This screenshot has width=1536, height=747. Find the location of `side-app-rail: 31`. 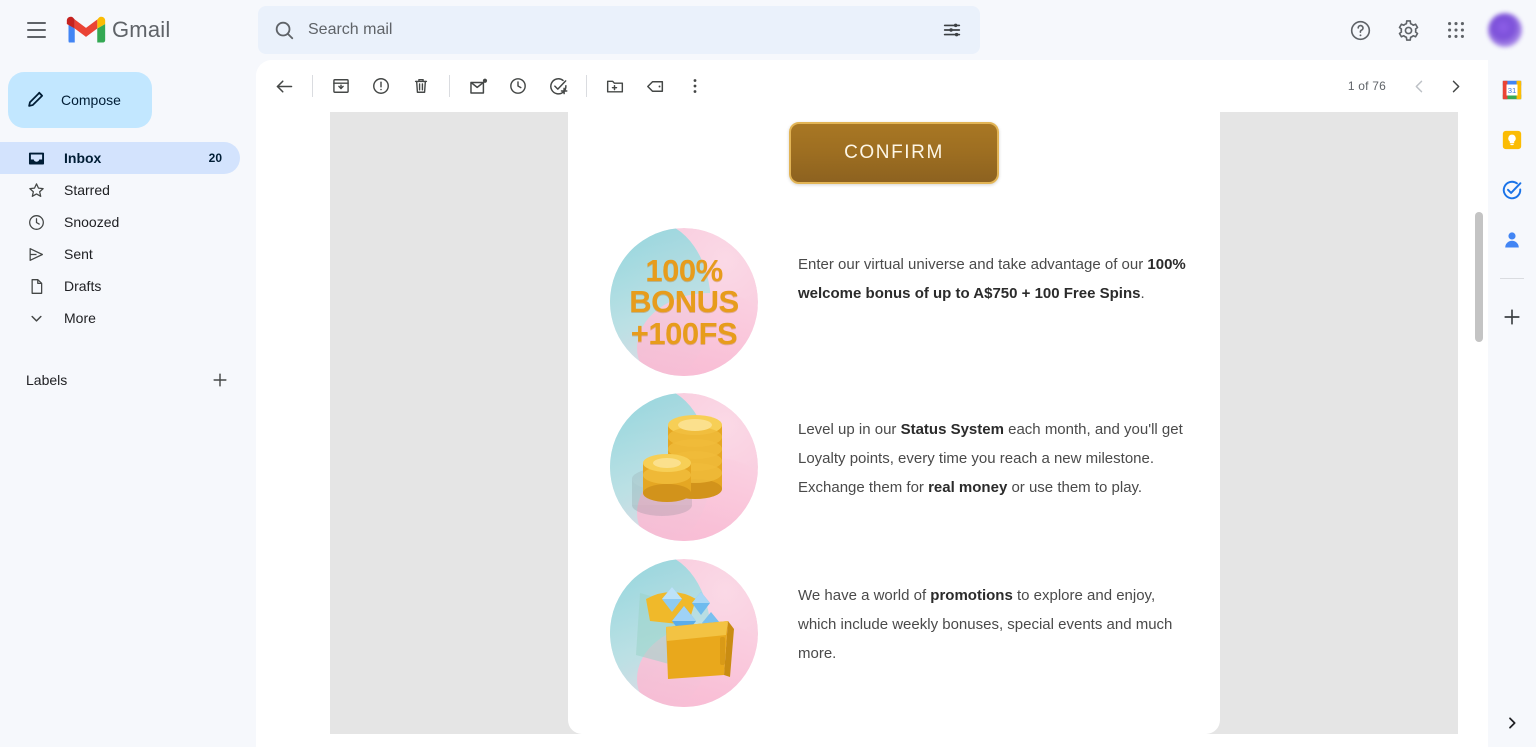

side-app-rail: 31 is located at coordinates (1512, 403).